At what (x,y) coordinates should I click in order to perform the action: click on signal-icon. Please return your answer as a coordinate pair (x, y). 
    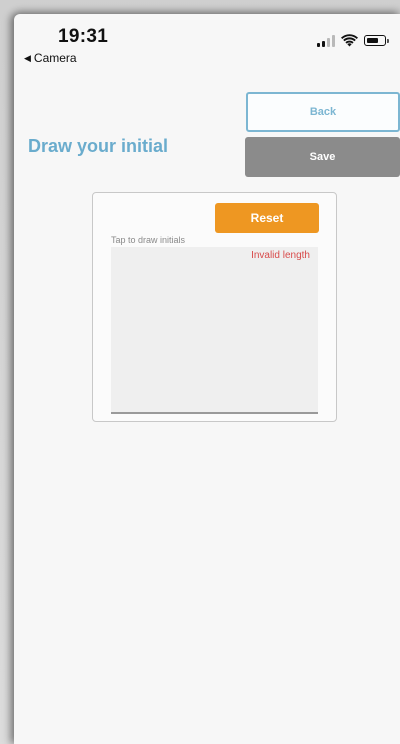
    Looking at the image, I should click on (326, 40).